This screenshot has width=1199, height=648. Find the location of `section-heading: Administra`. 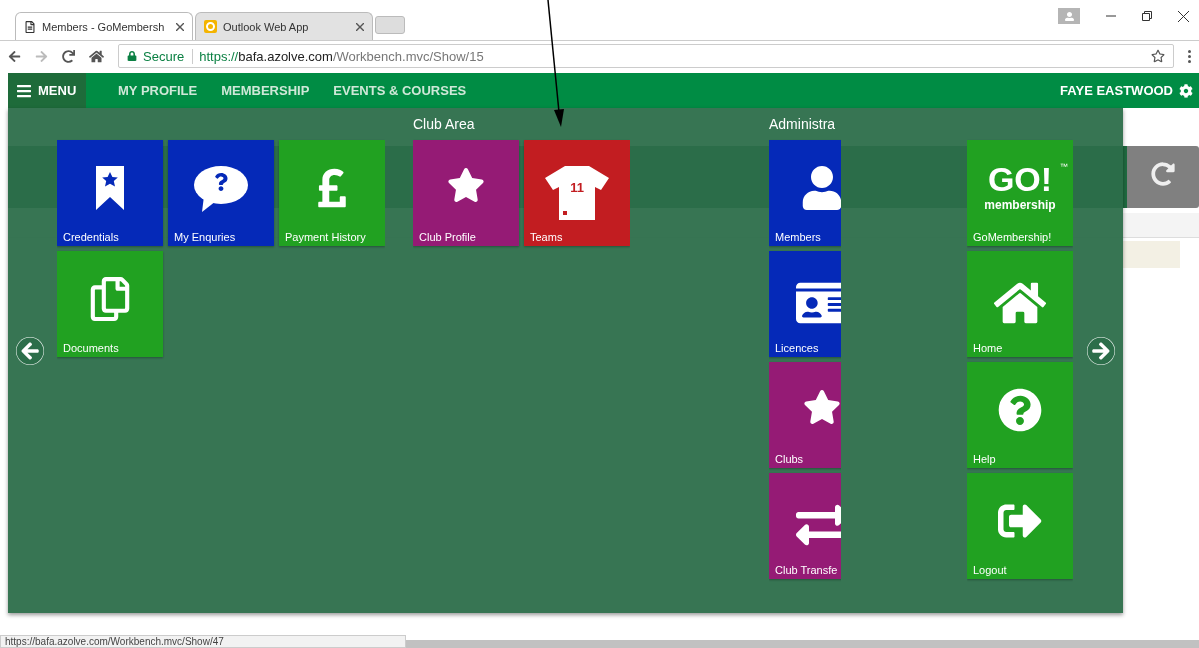

section-heading: Administra is located at coordinates (802, 125).